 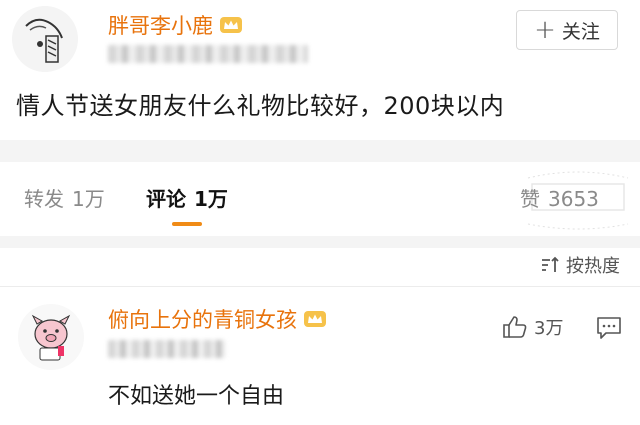 I want to click on plus-icon: +, so click(x=545, y=30).